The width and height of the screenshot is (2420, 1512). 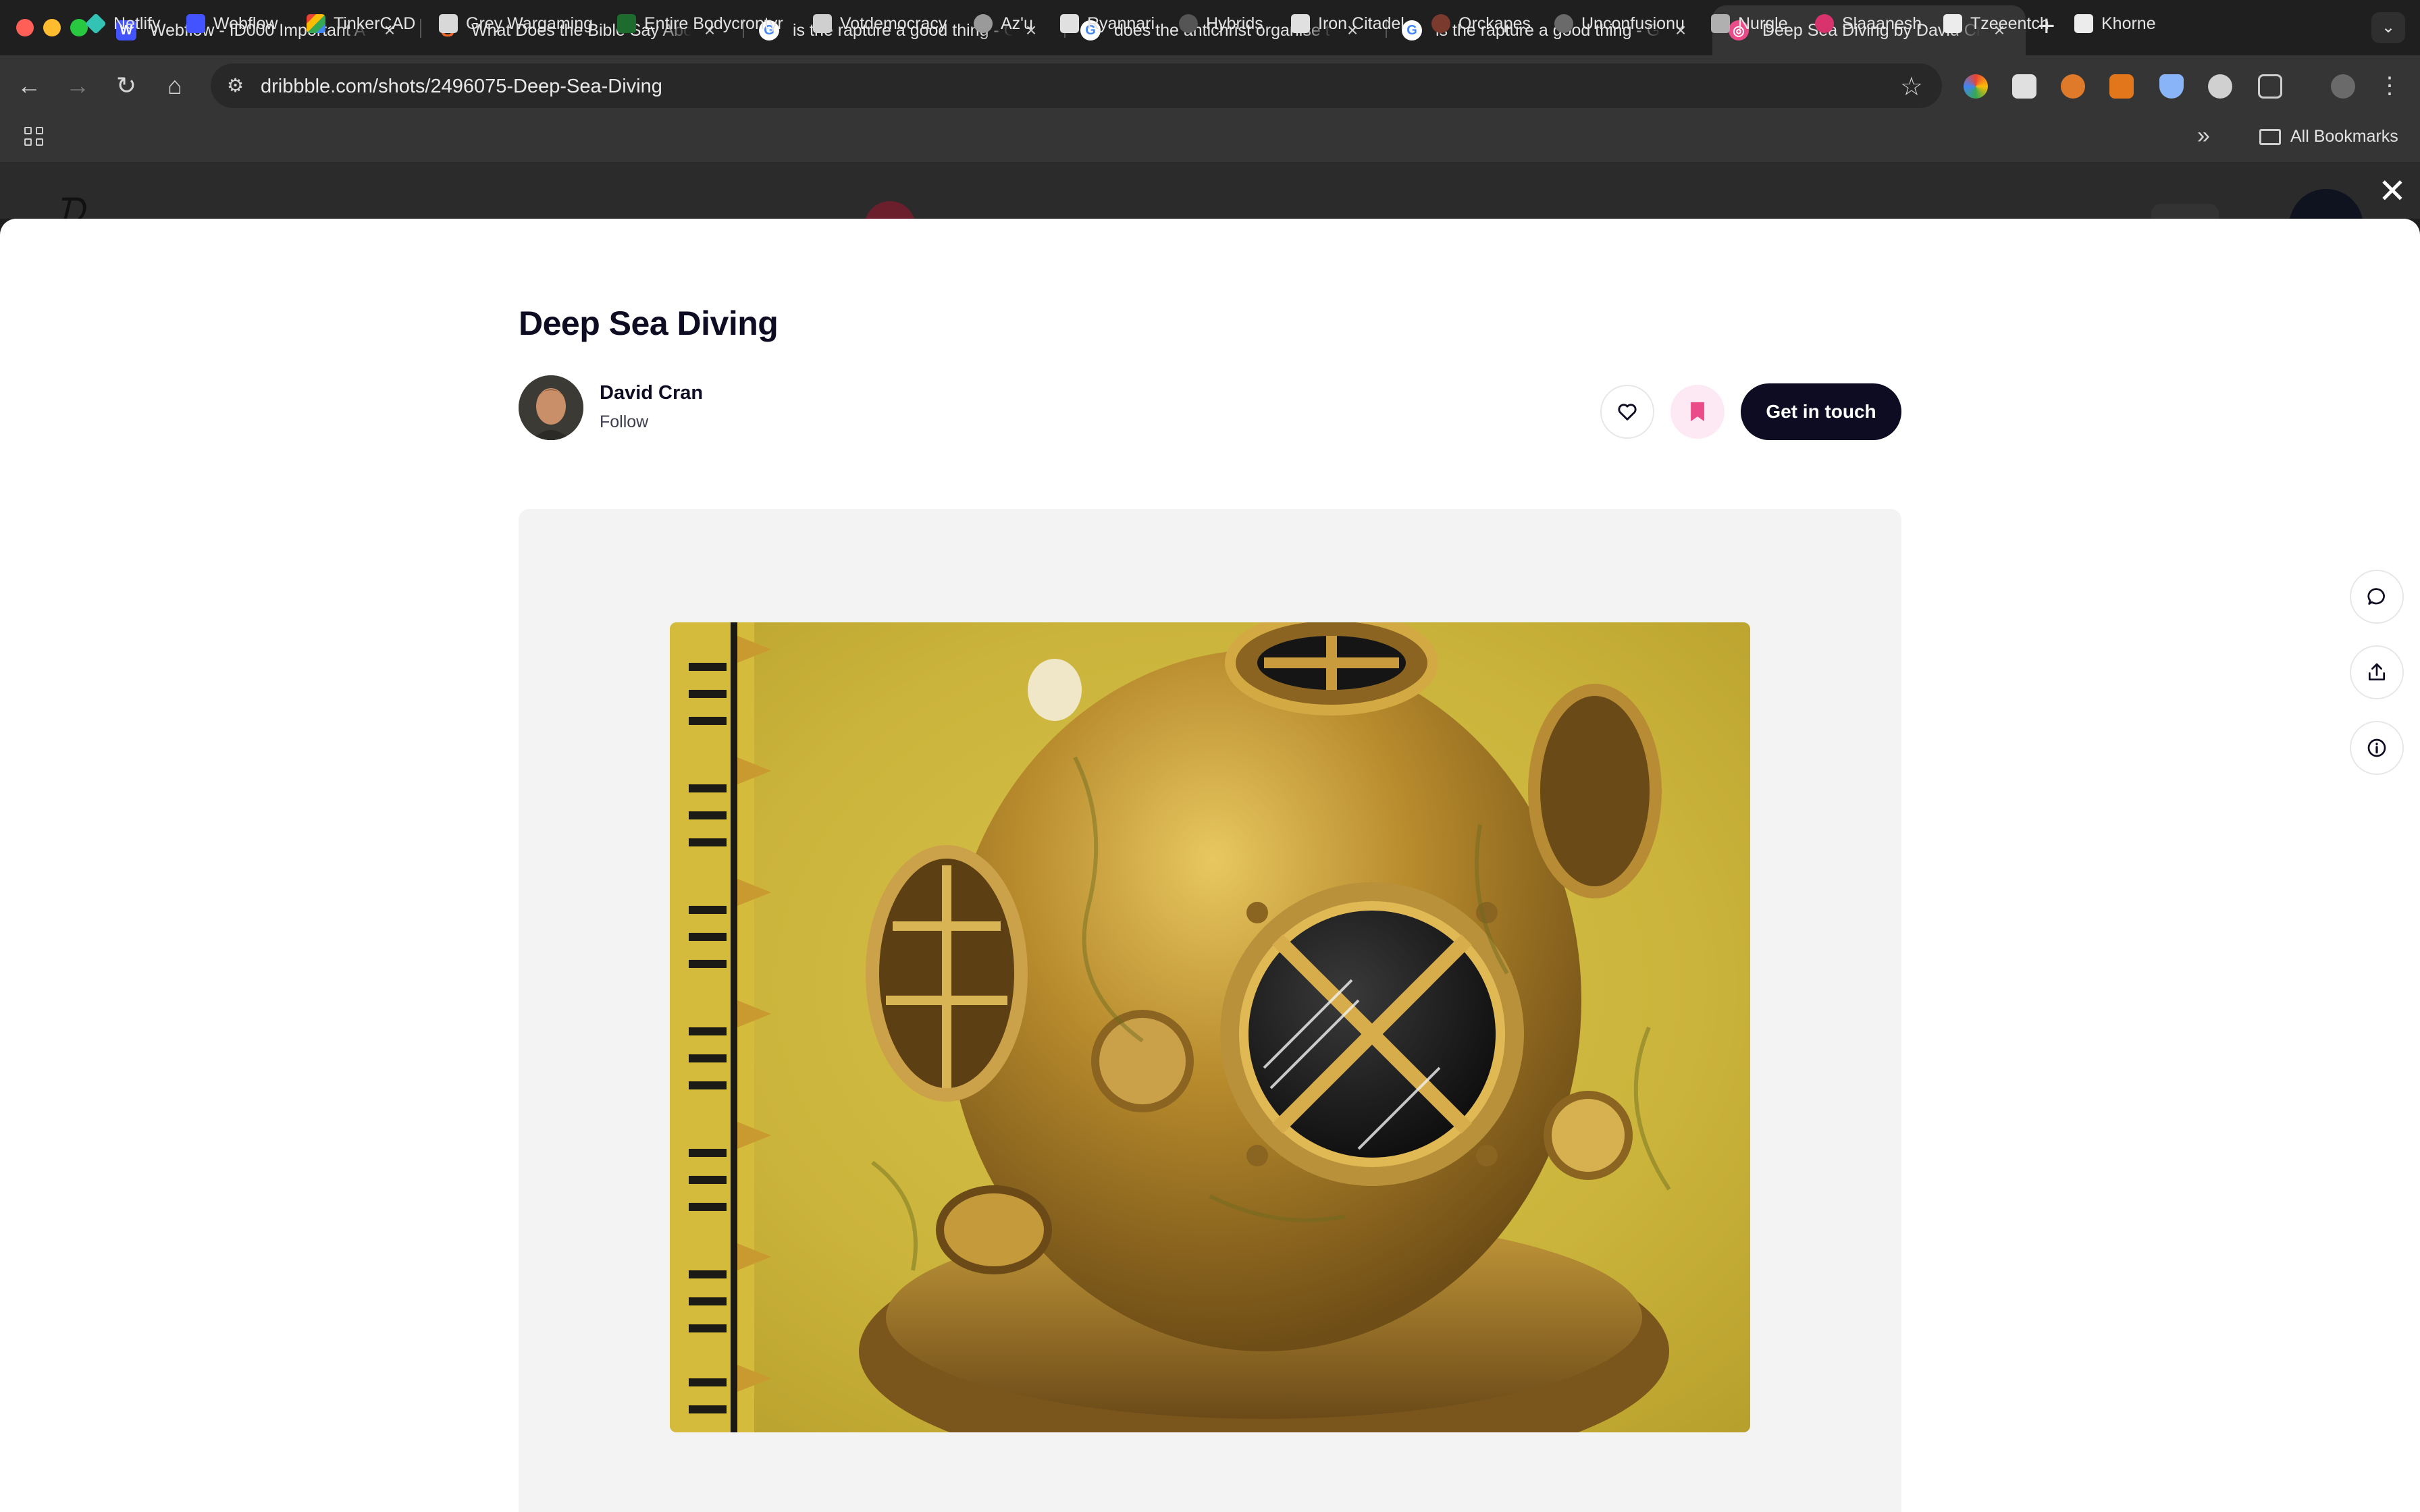 I want to click on like-button, so click(x=1627, y=412).